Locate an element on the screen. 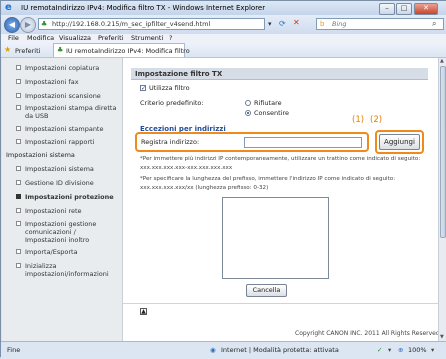  scroll-up-icon: ▲ is located at coordinates (442, 61).